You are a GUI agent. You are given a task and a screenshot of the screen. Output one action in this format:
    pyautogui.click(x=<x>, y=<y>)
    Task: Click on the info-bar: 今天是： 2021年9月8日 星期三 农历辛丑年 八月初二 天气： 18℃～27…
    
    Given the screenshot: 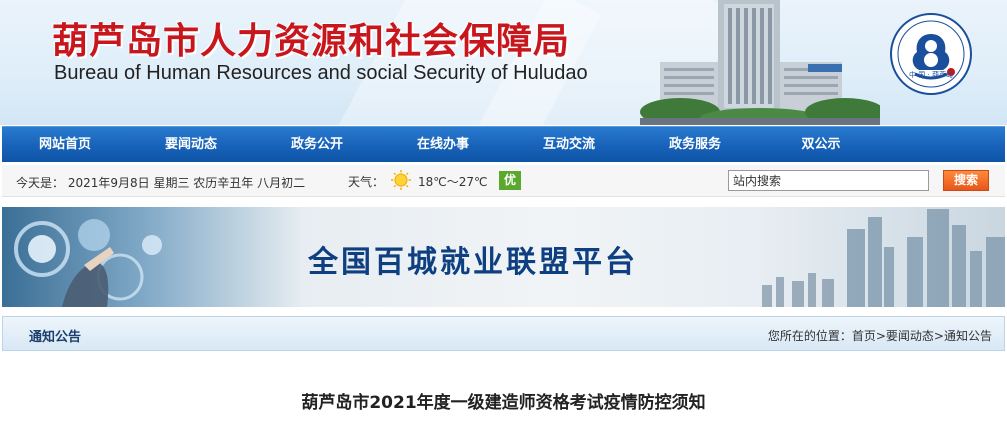 What is the action you would take?
    pyautogui.click(x=503, y=181)
    